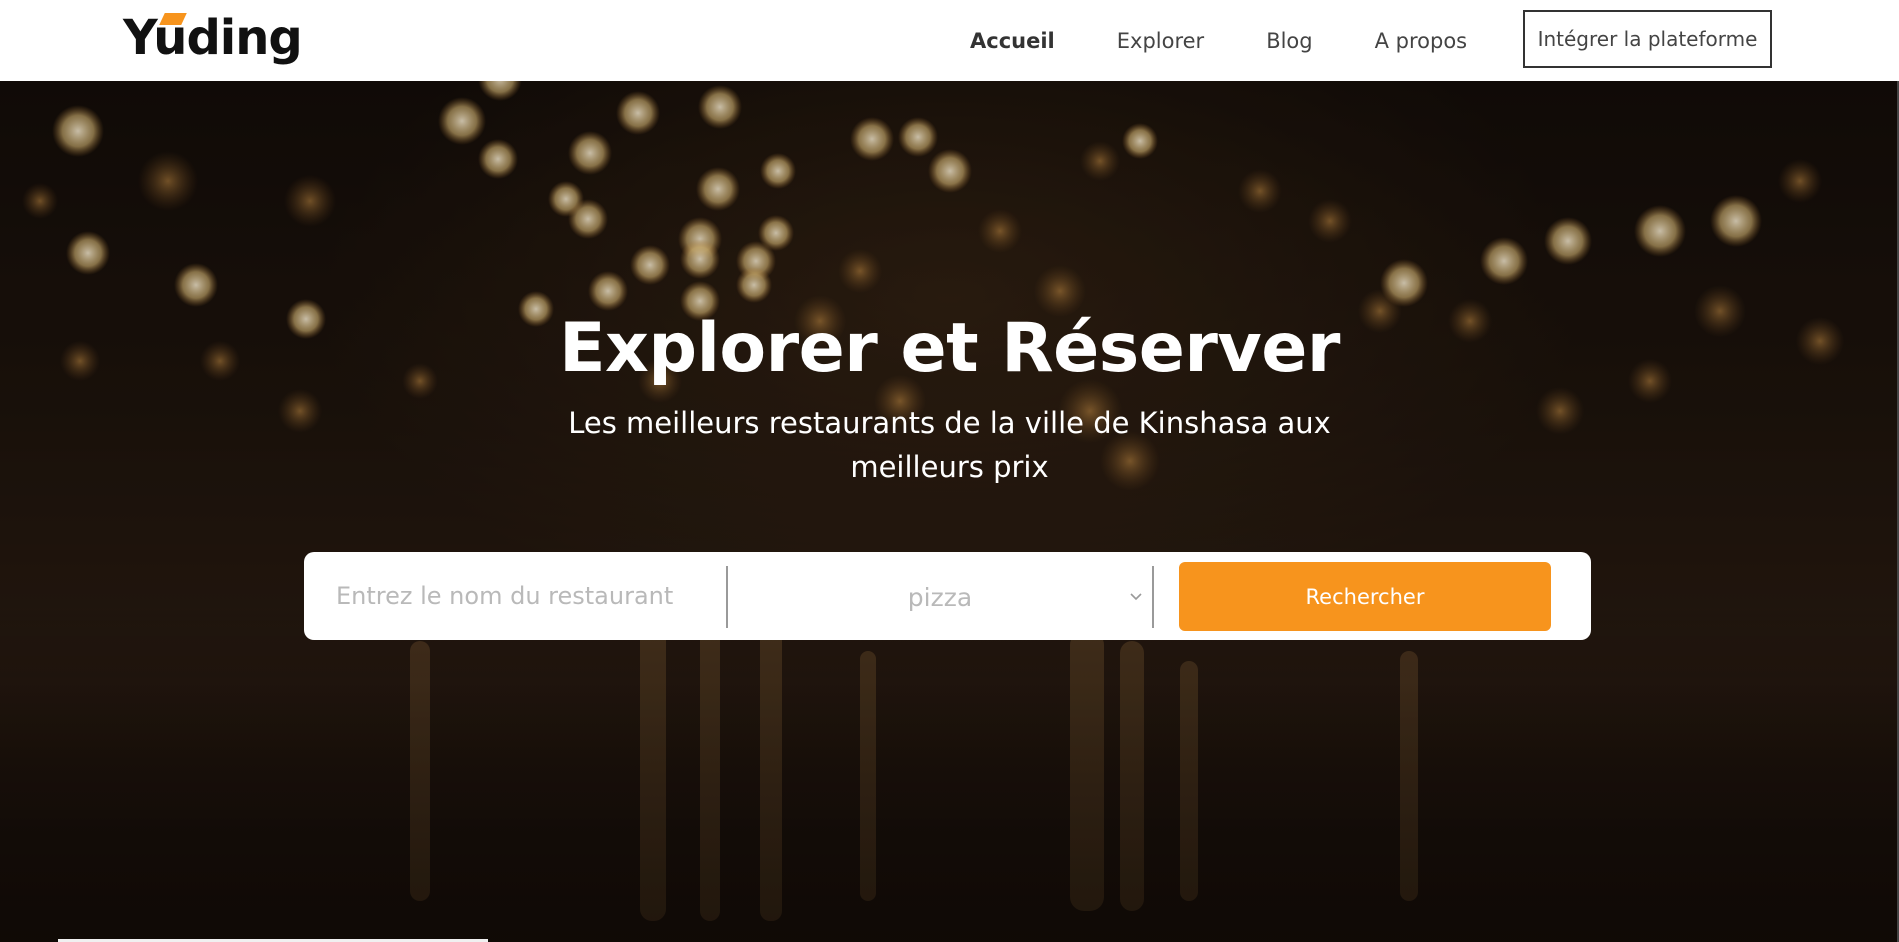 This screenshot has height=942, width=1899. I want to click on nav-item-accueil: Accueil, so click(1012, 41).